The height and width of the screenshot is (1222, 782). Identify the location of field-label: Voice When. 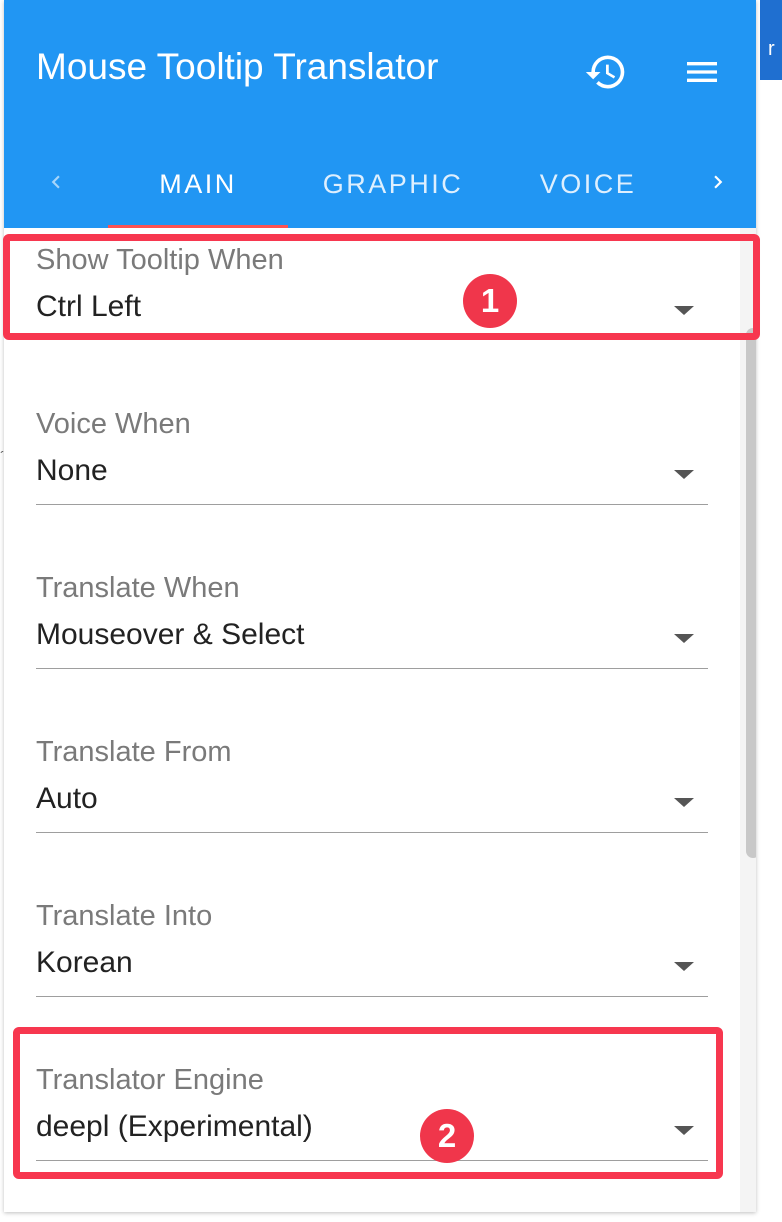
(113, 424).